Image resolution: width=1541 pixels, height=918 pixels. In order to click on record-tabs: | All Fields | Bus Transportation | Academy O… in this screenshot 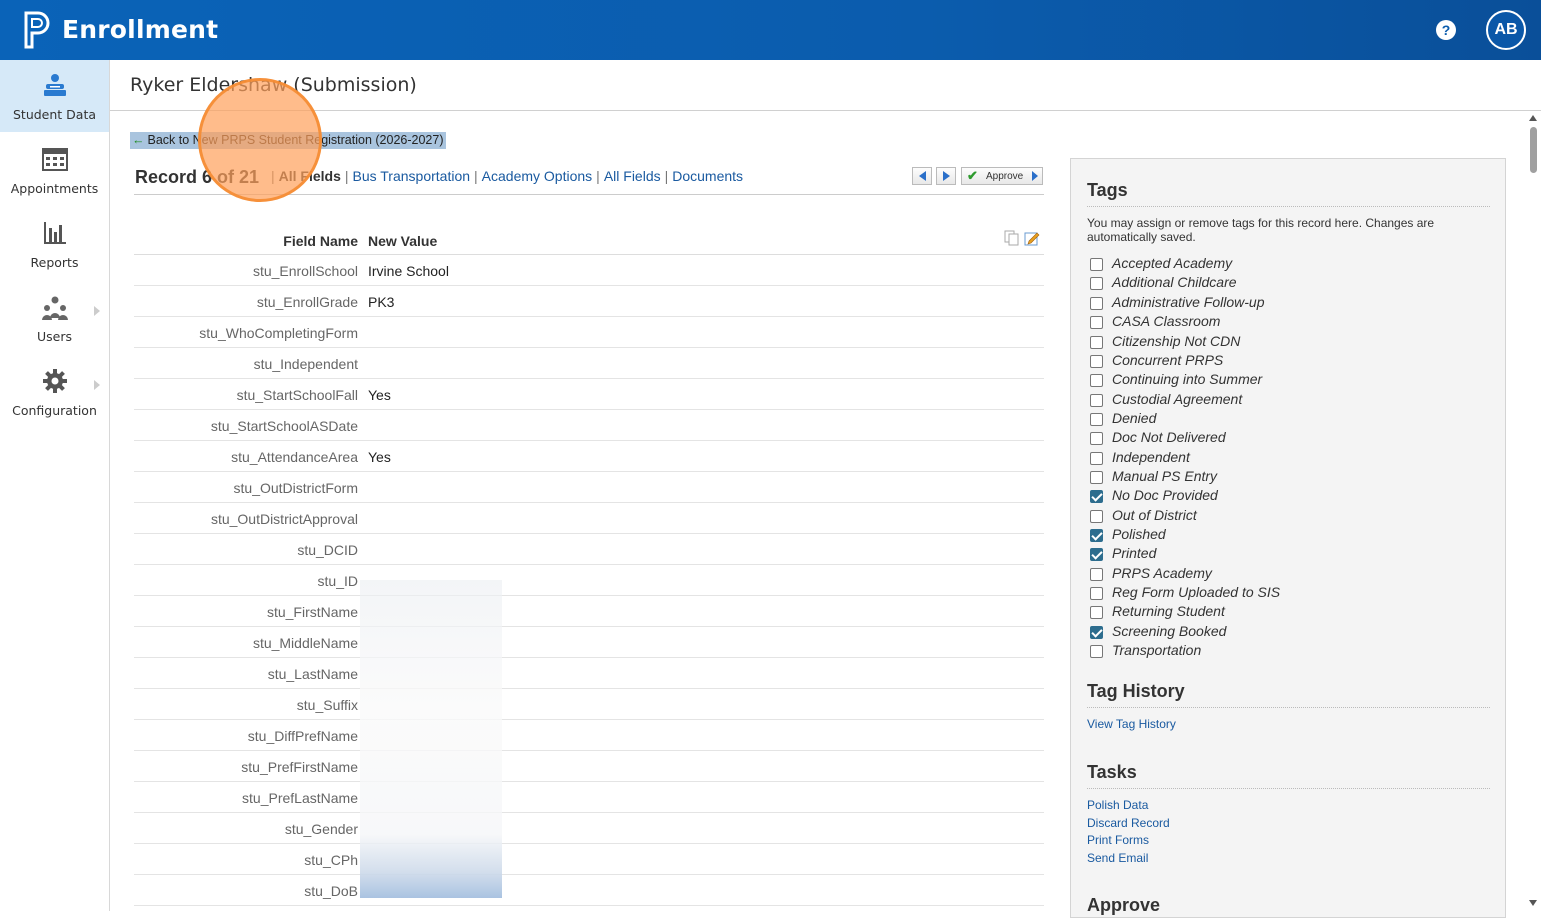, I will do `click(507, 176)`.